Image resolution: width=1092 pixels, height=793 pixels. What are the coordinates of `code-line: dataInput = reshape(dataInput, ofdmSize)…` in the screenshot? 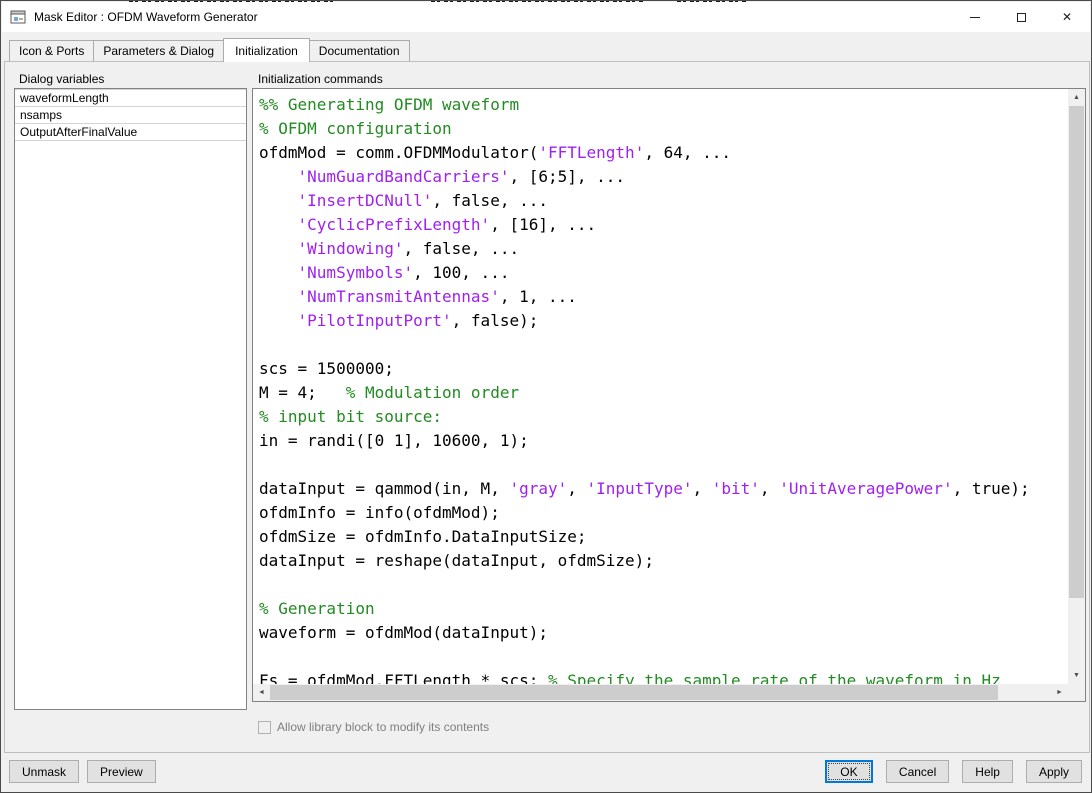 It's located at (456, 560).